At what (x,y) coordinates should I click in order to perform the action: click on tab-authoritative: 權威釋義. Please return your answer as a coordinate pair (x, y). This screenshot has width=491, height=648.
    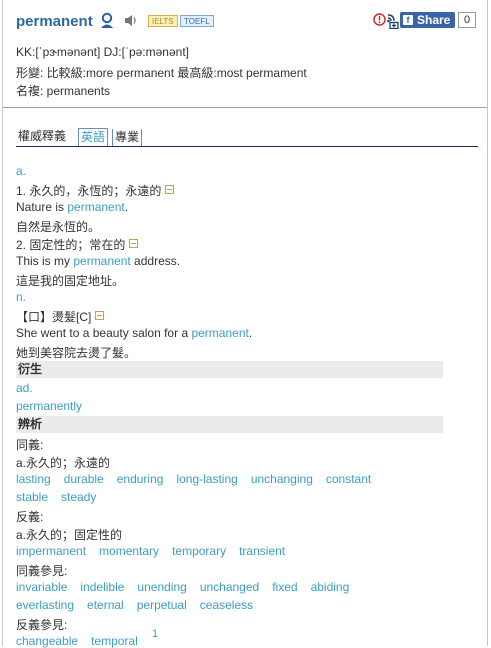
    Looking at the image, I should click on (42, 136).